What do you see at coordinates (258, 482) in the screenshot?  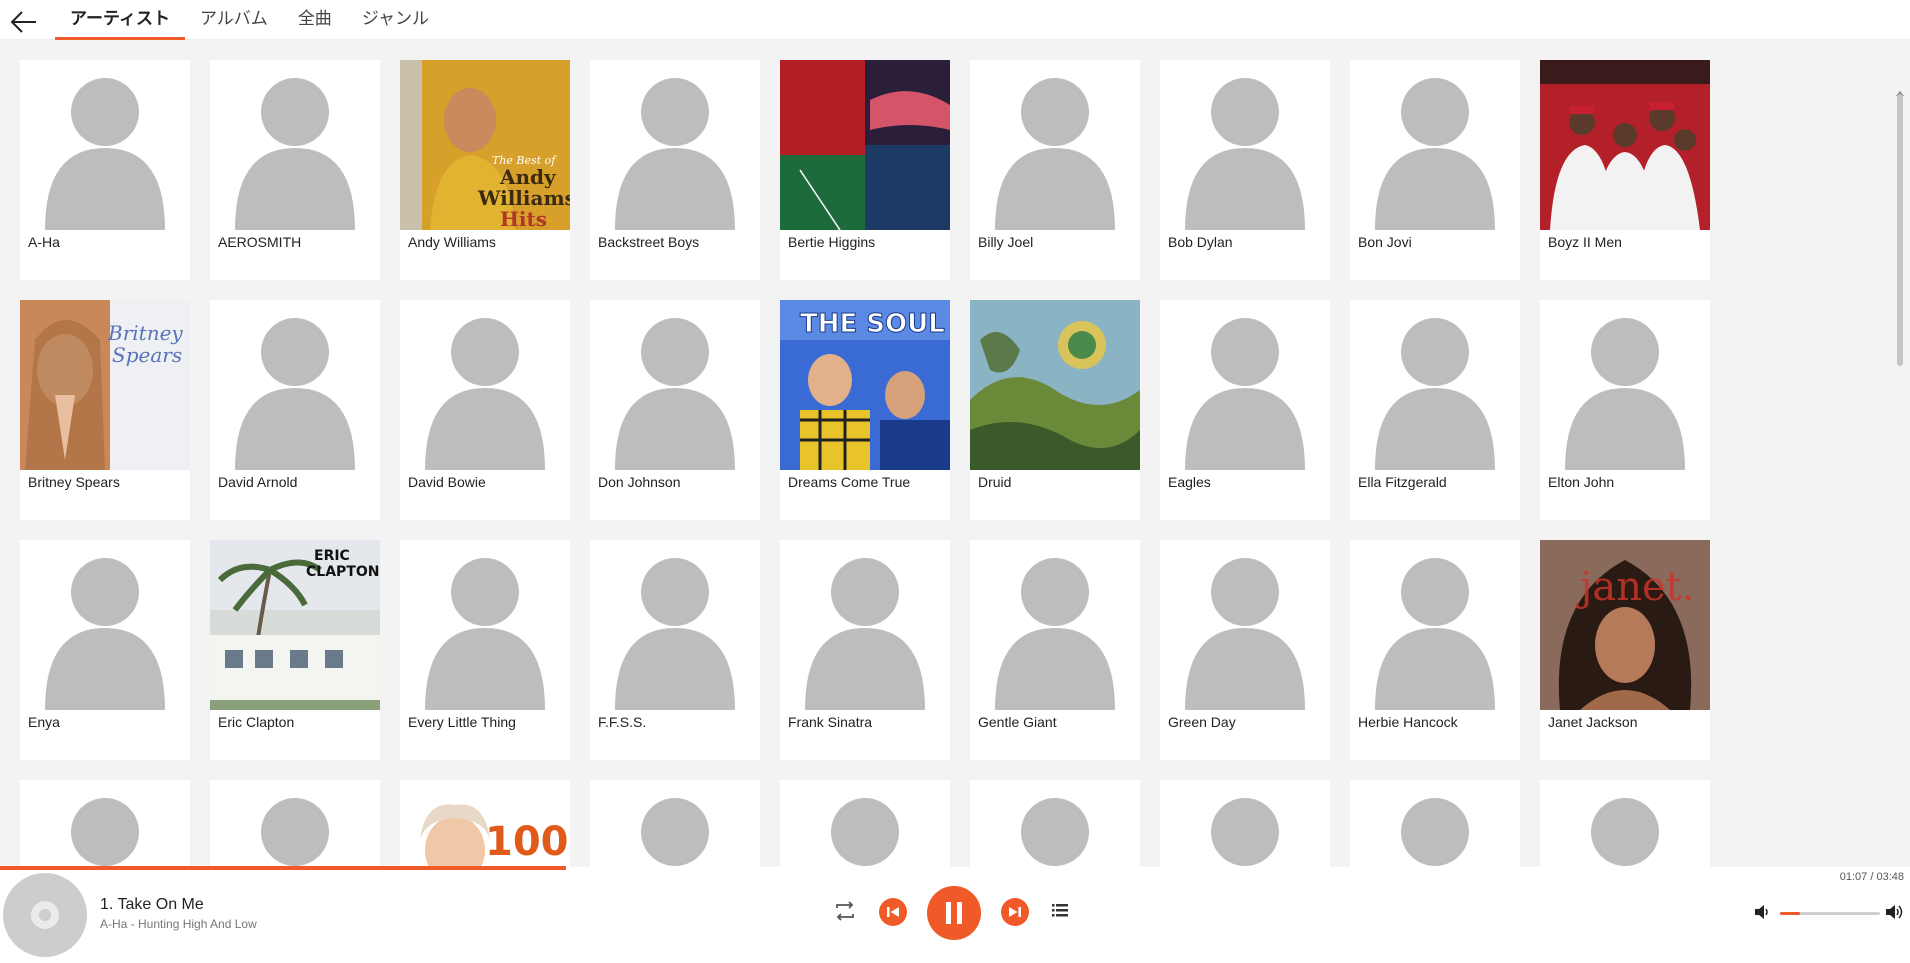 I see `artist-name: David Arnold` at bounding box center [258, 482].